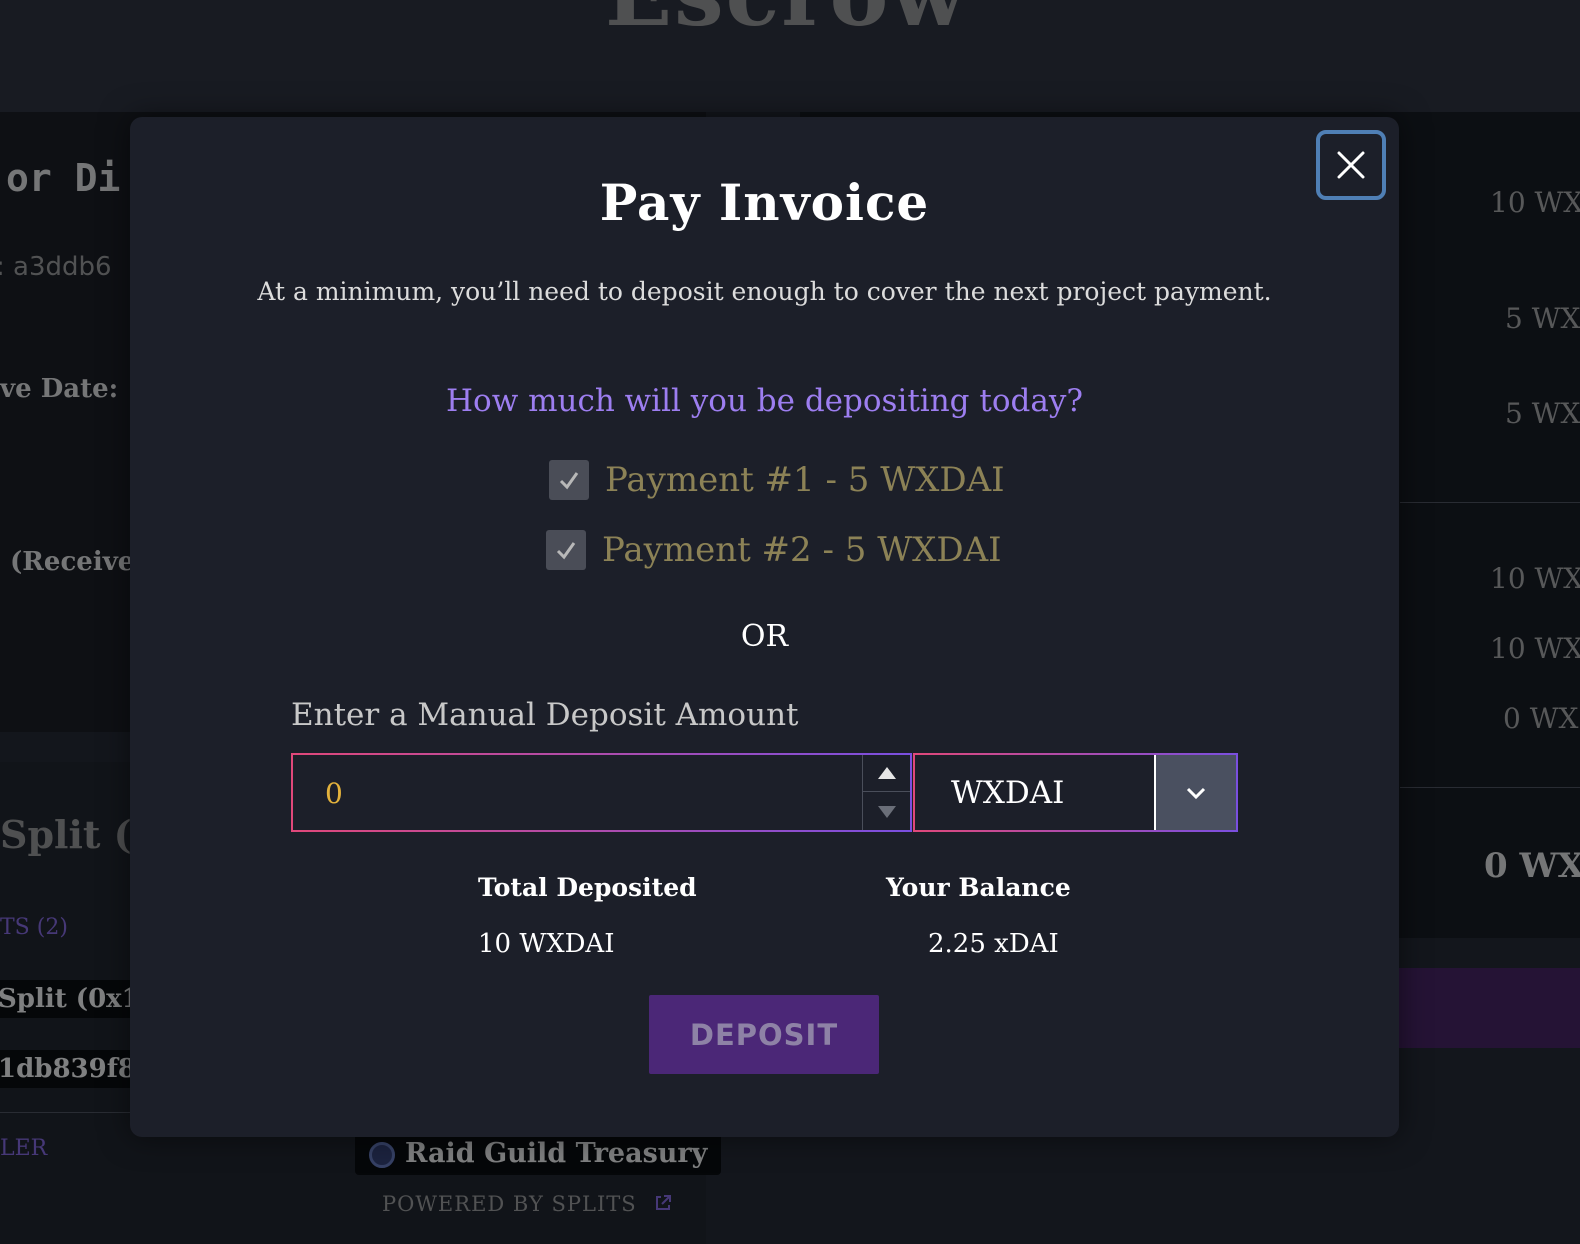  I want to click on arrow-down-icon, so click(886, 811).